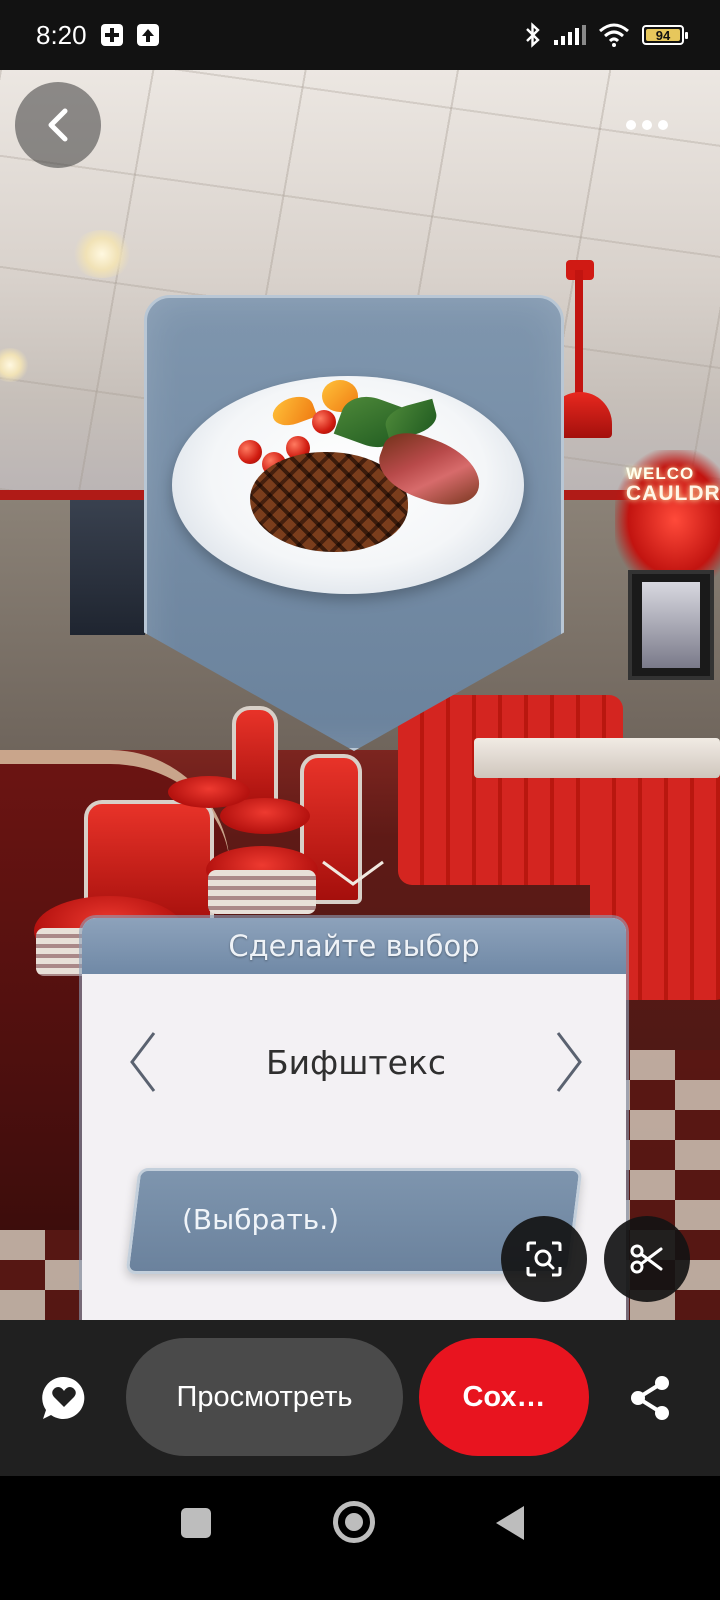 Image resolution: width=720 pixels, height=1600 pixels. I want to click on back-triangle-icon, so click(510, 1523).